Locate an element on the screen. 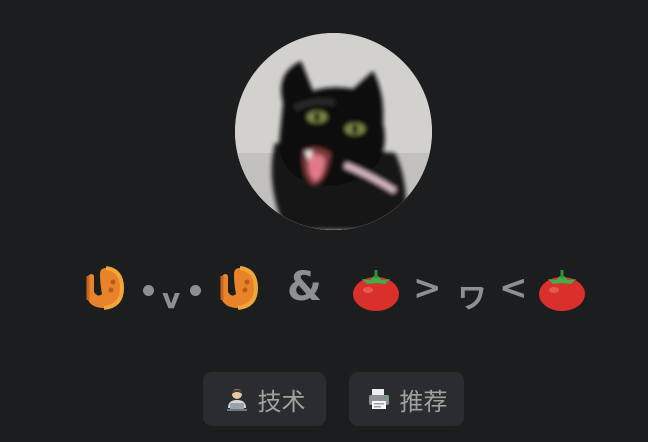 This screenshot has height=442, width=648. tag-button-recommend: 推荐 is located at coordinates (406, 399).